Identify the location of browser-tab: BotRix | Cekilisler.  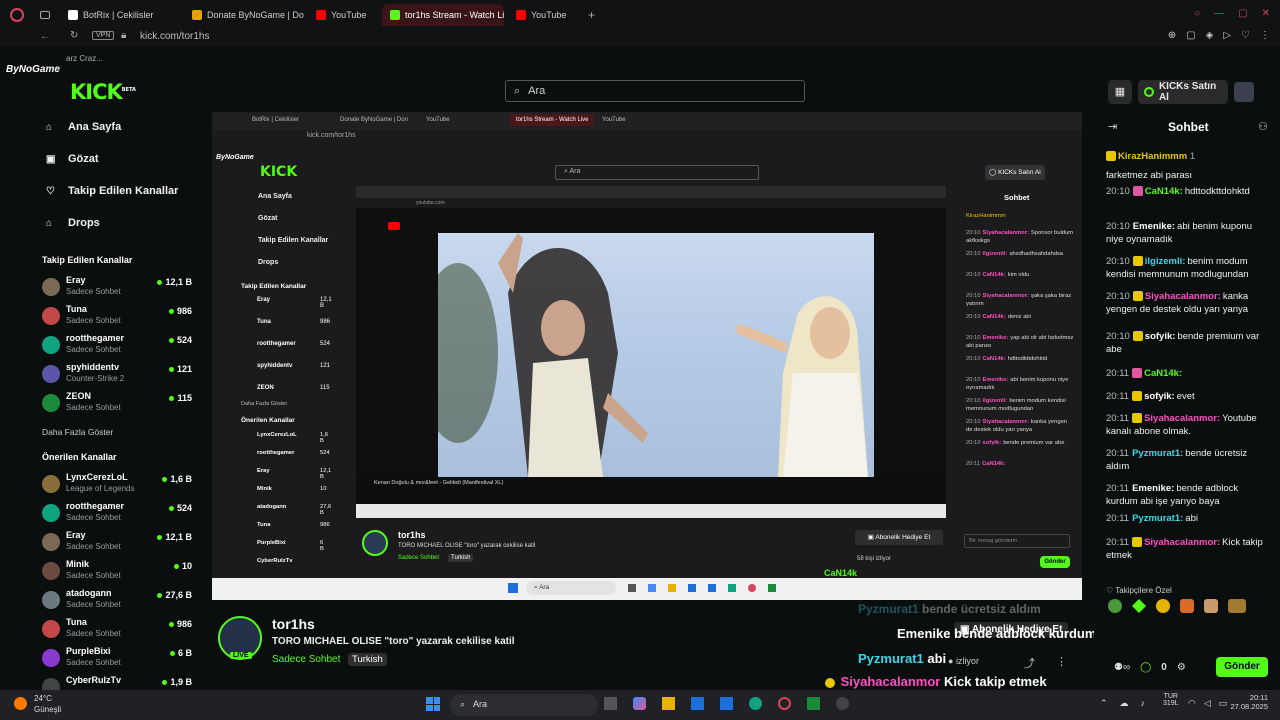
(120, 15).